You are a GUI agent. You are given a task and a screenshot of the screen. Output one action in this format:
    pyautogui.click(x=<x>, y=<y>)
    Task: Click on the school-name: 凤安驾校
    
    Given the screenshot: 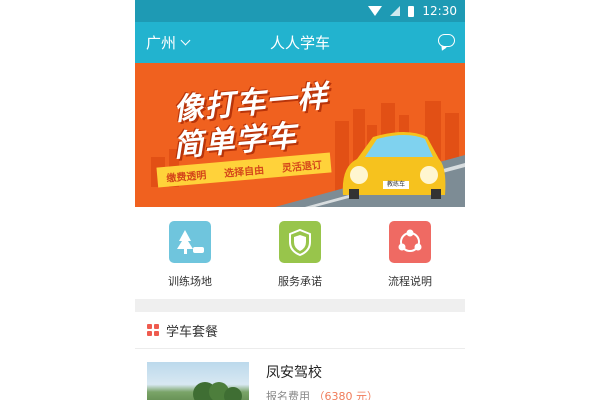 What is the action you would take?
    pyautogui.click(x=294, y=373)
    